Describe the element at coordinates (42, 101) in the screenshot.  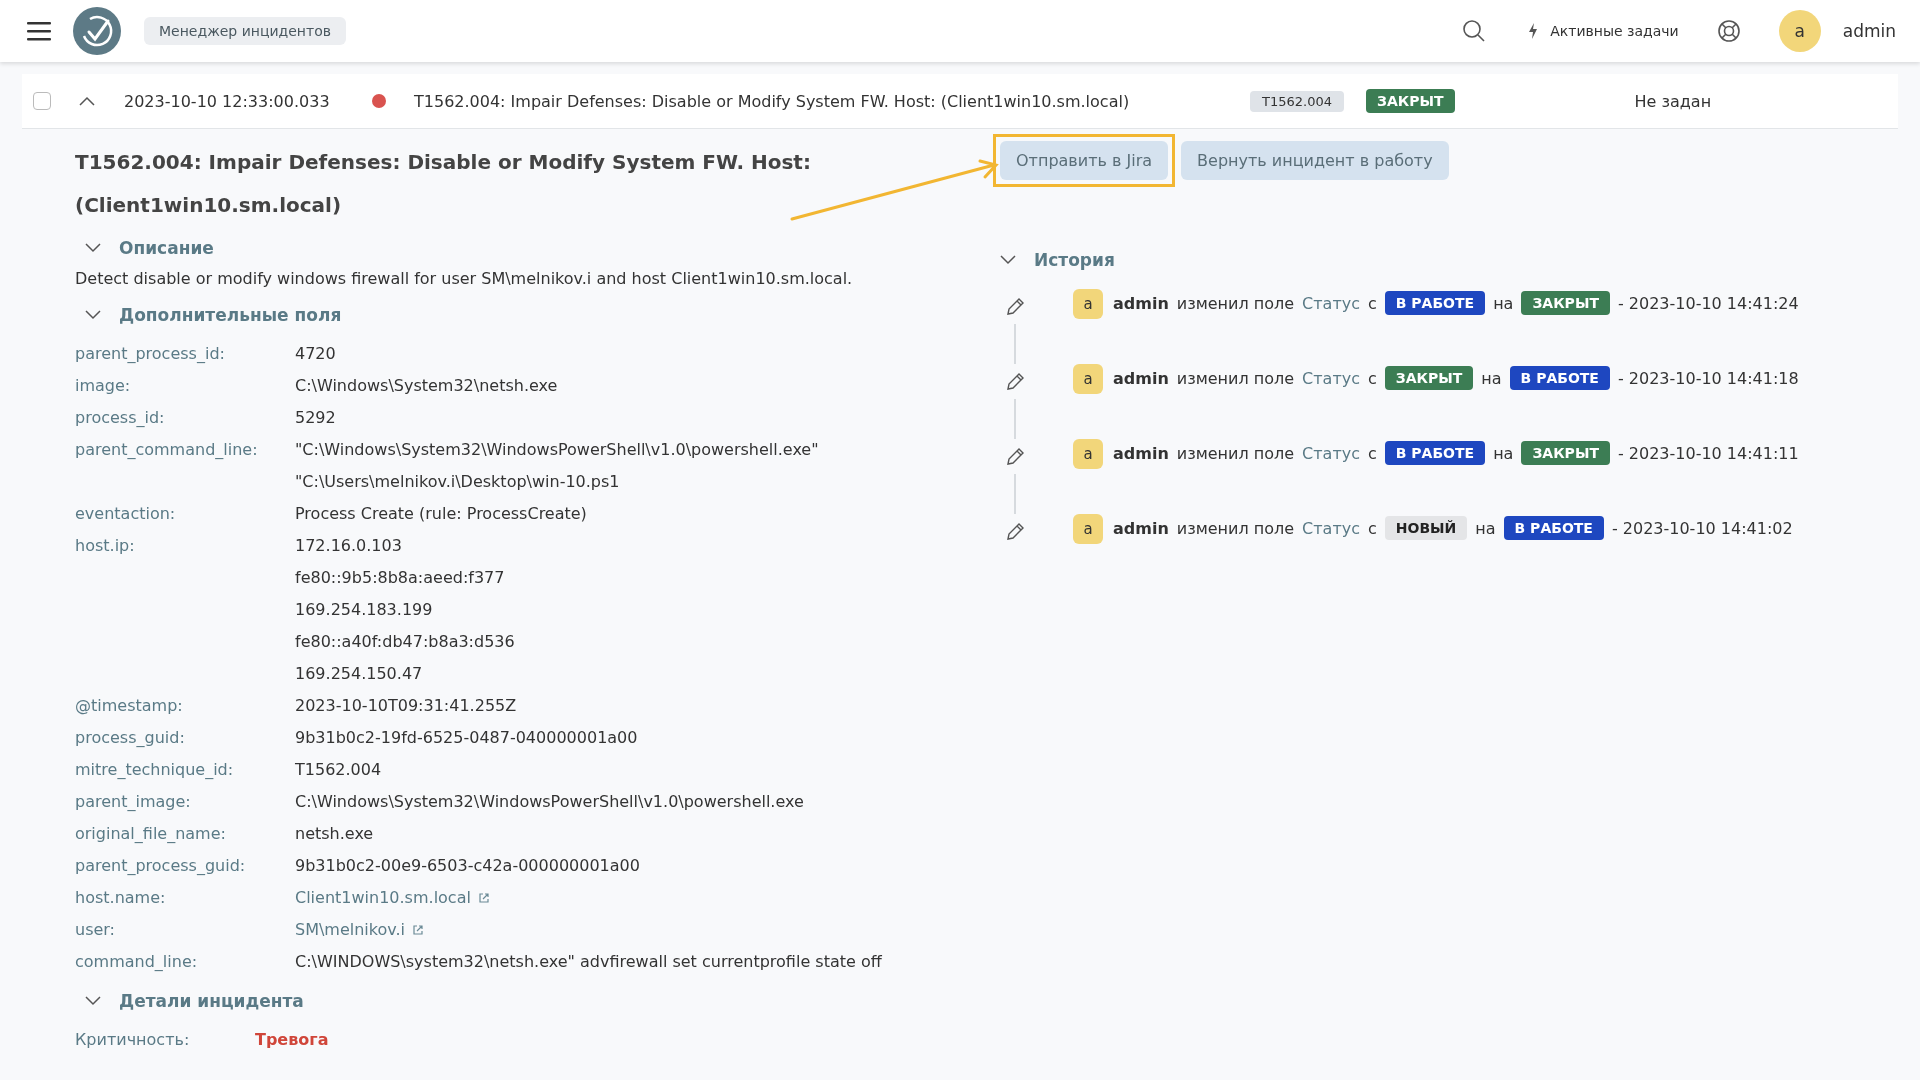
I see `row-checkbox` at that location.